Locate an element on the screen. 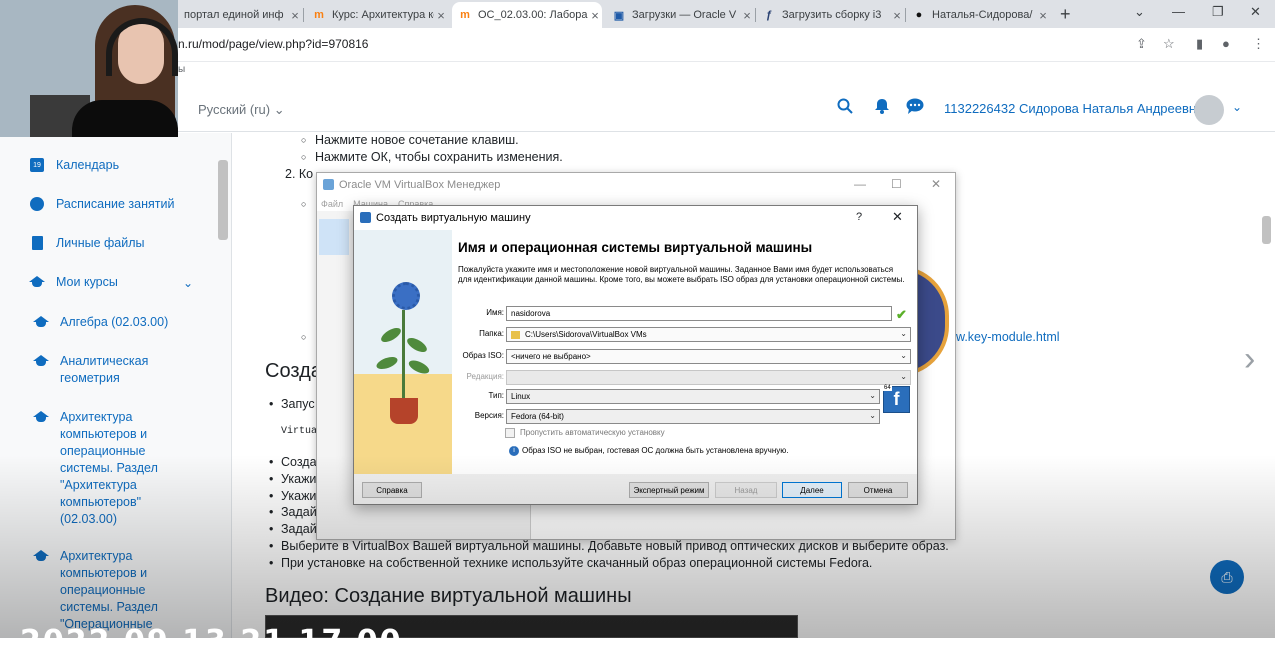  file-icon is located at coordinates (37, 243).